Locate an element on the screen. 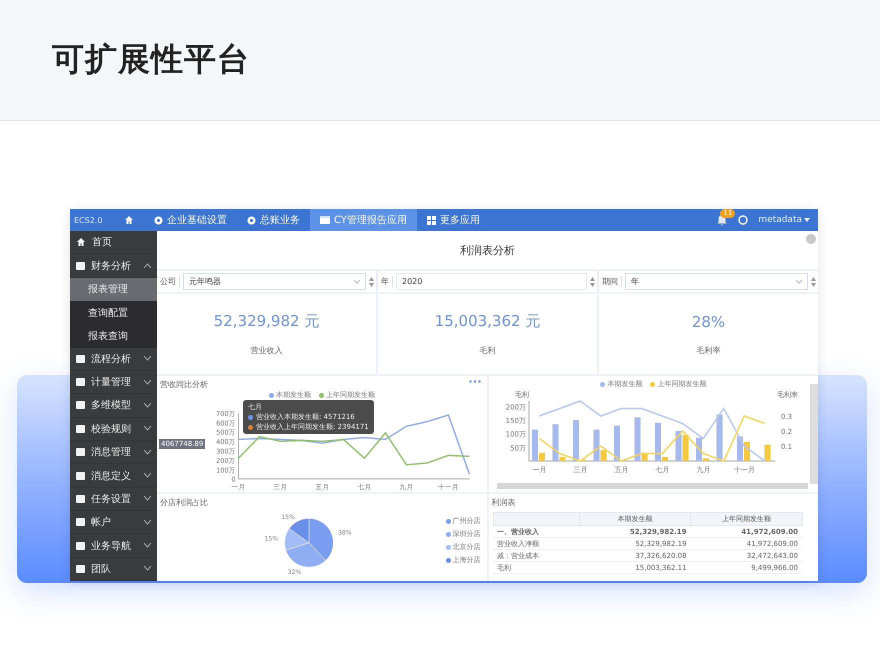  sidebar-subitem: 查询配置 is located at coordinates (113, 312).